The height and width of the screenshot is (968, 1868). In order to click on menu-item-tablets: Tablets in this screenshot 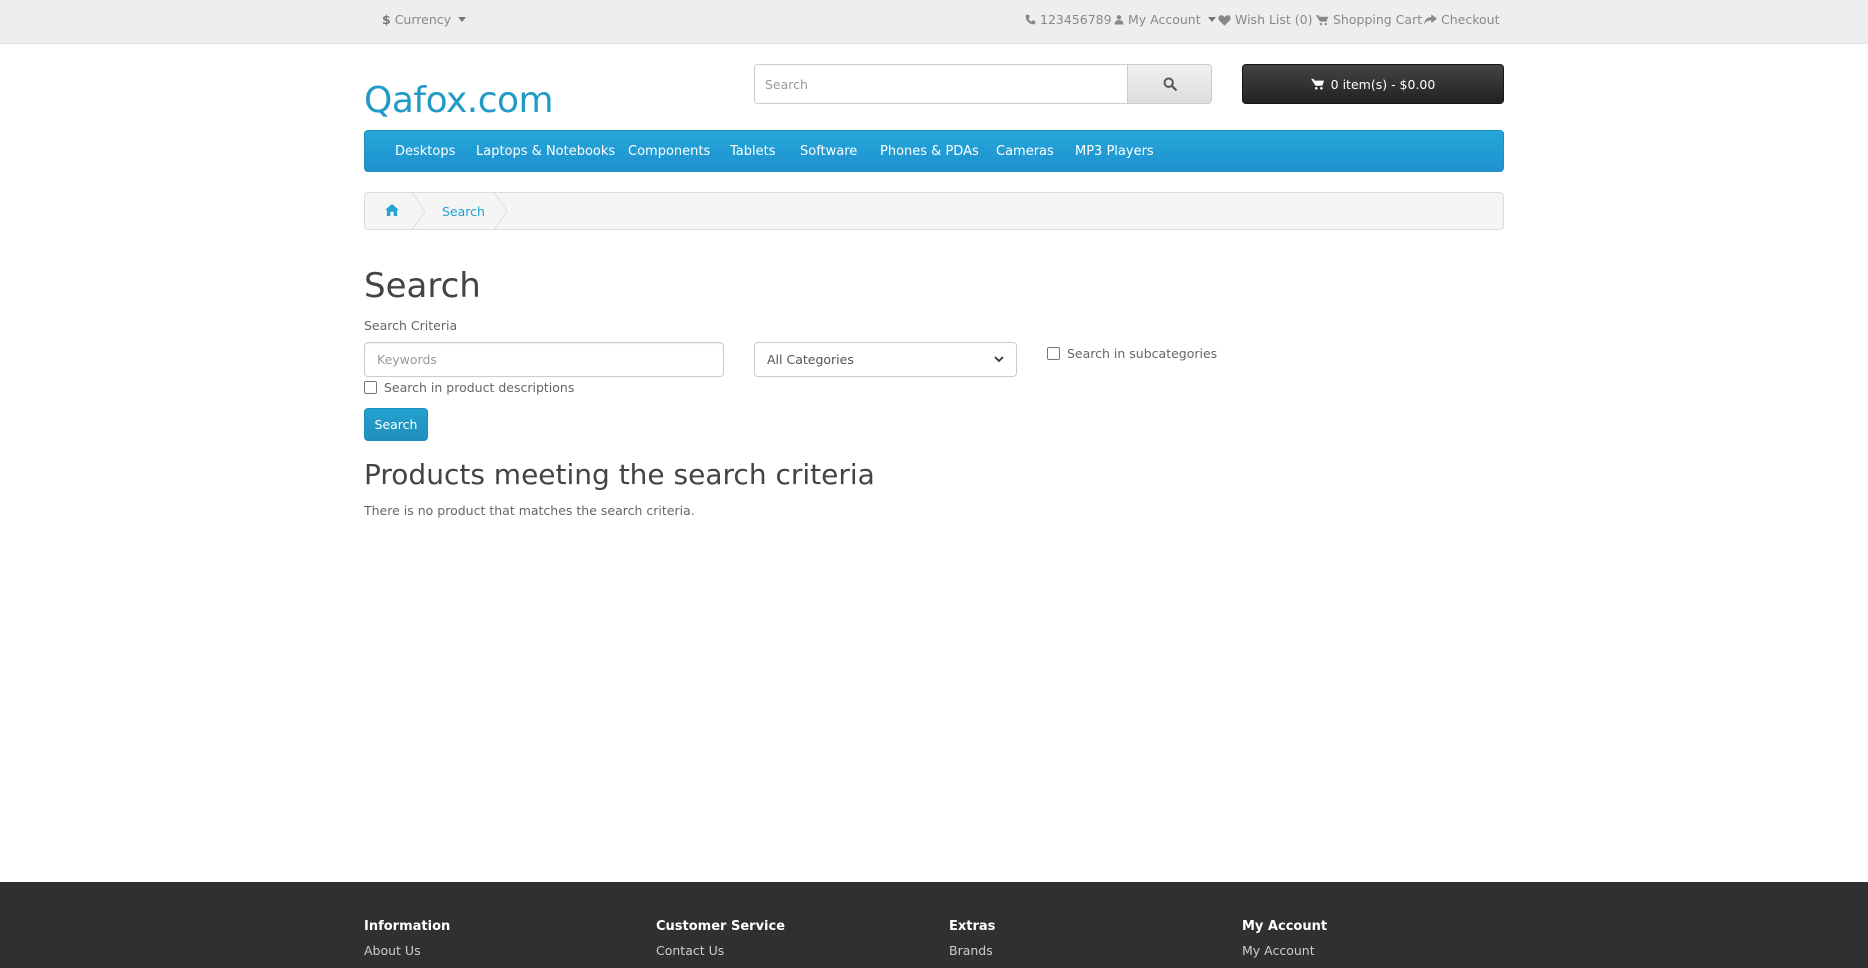, I will do `click(753, 151)`.